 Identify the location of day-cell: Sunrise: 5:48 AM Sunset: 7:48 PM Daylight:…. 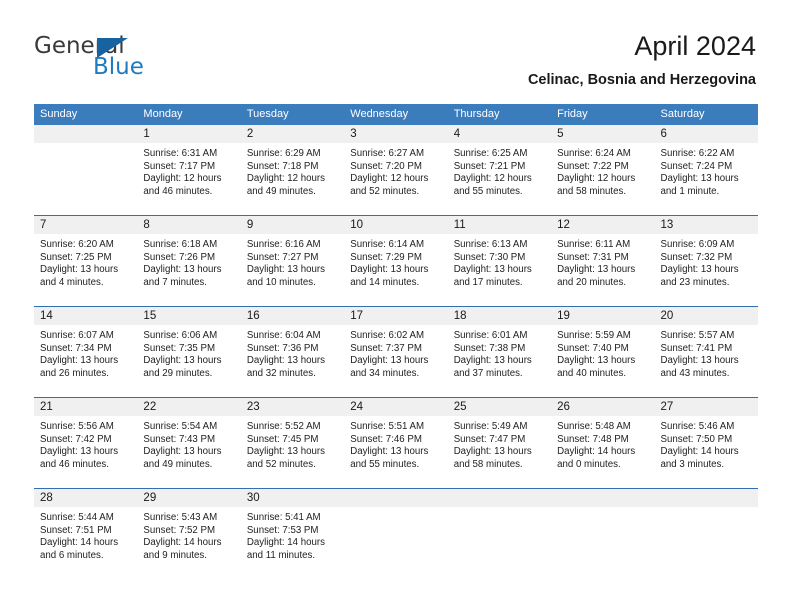
(602, 452).